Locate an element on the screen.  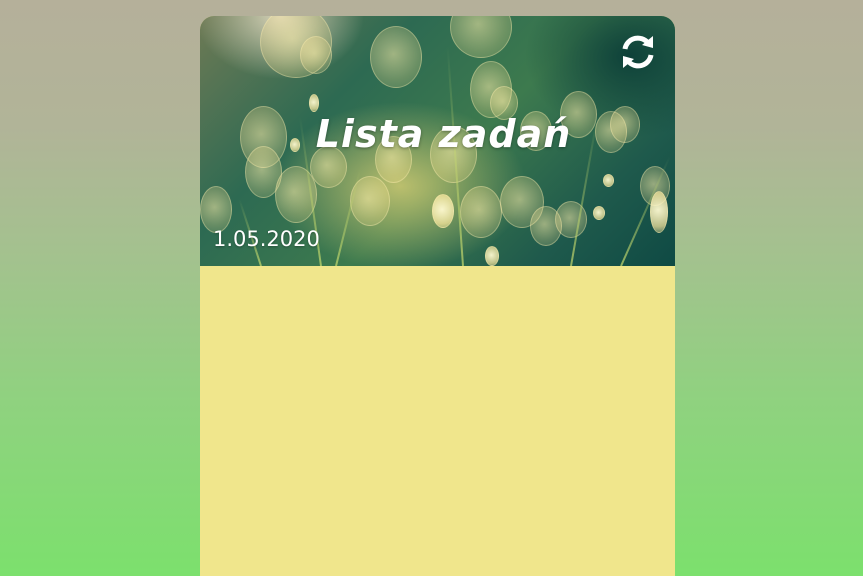
refresh-icon is located at coordinates (638, 52).